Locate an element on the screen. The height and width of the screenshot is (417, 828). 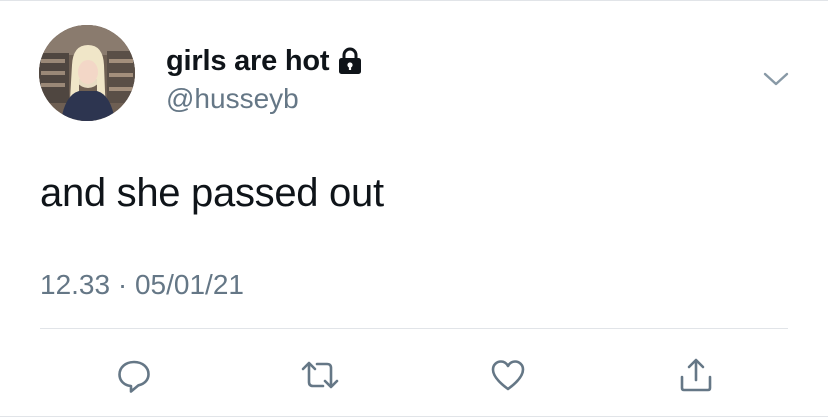
display-name-row: girls are hot is located at coordinates (264, 61).